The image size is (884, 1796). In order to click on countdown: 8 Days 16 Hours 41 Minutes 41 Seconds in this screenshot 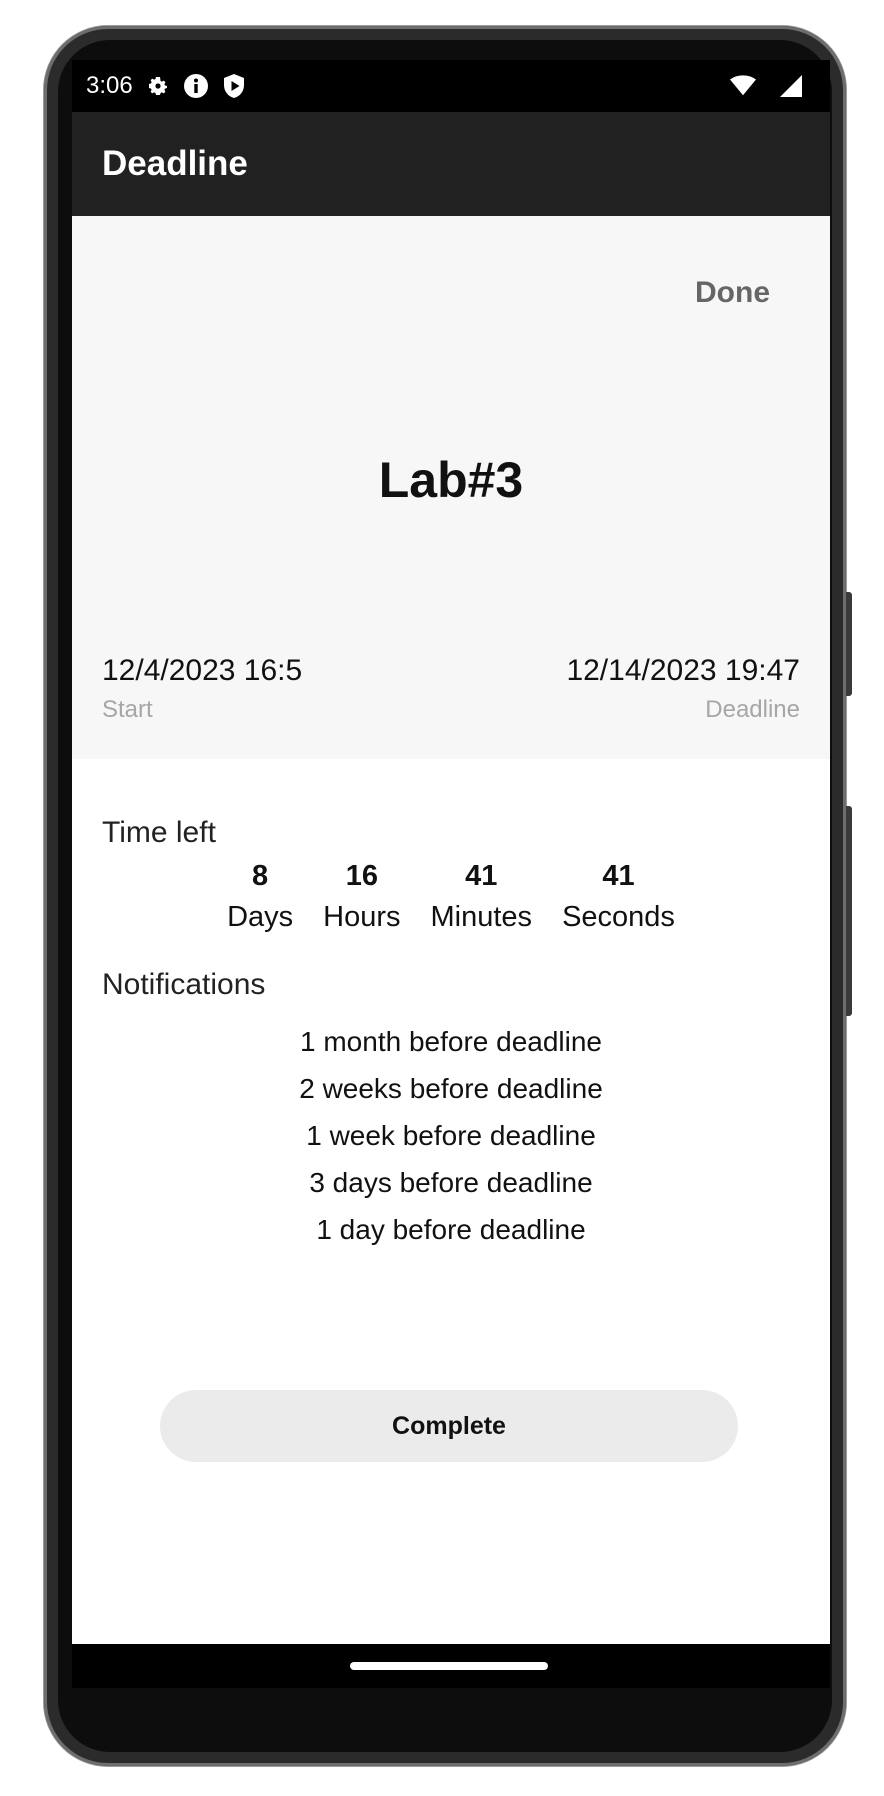, I will do `click(451, 897)`.